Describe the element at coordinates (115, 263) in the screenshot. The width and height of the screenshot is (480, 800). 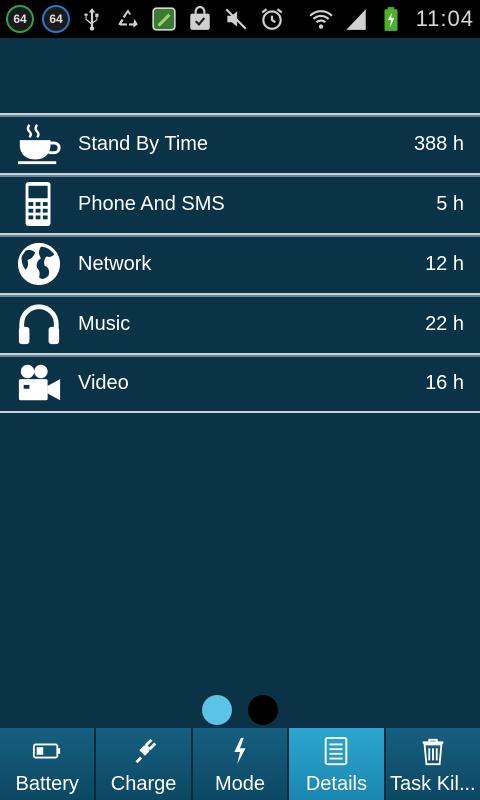
I see `item-label: Network` at that location.